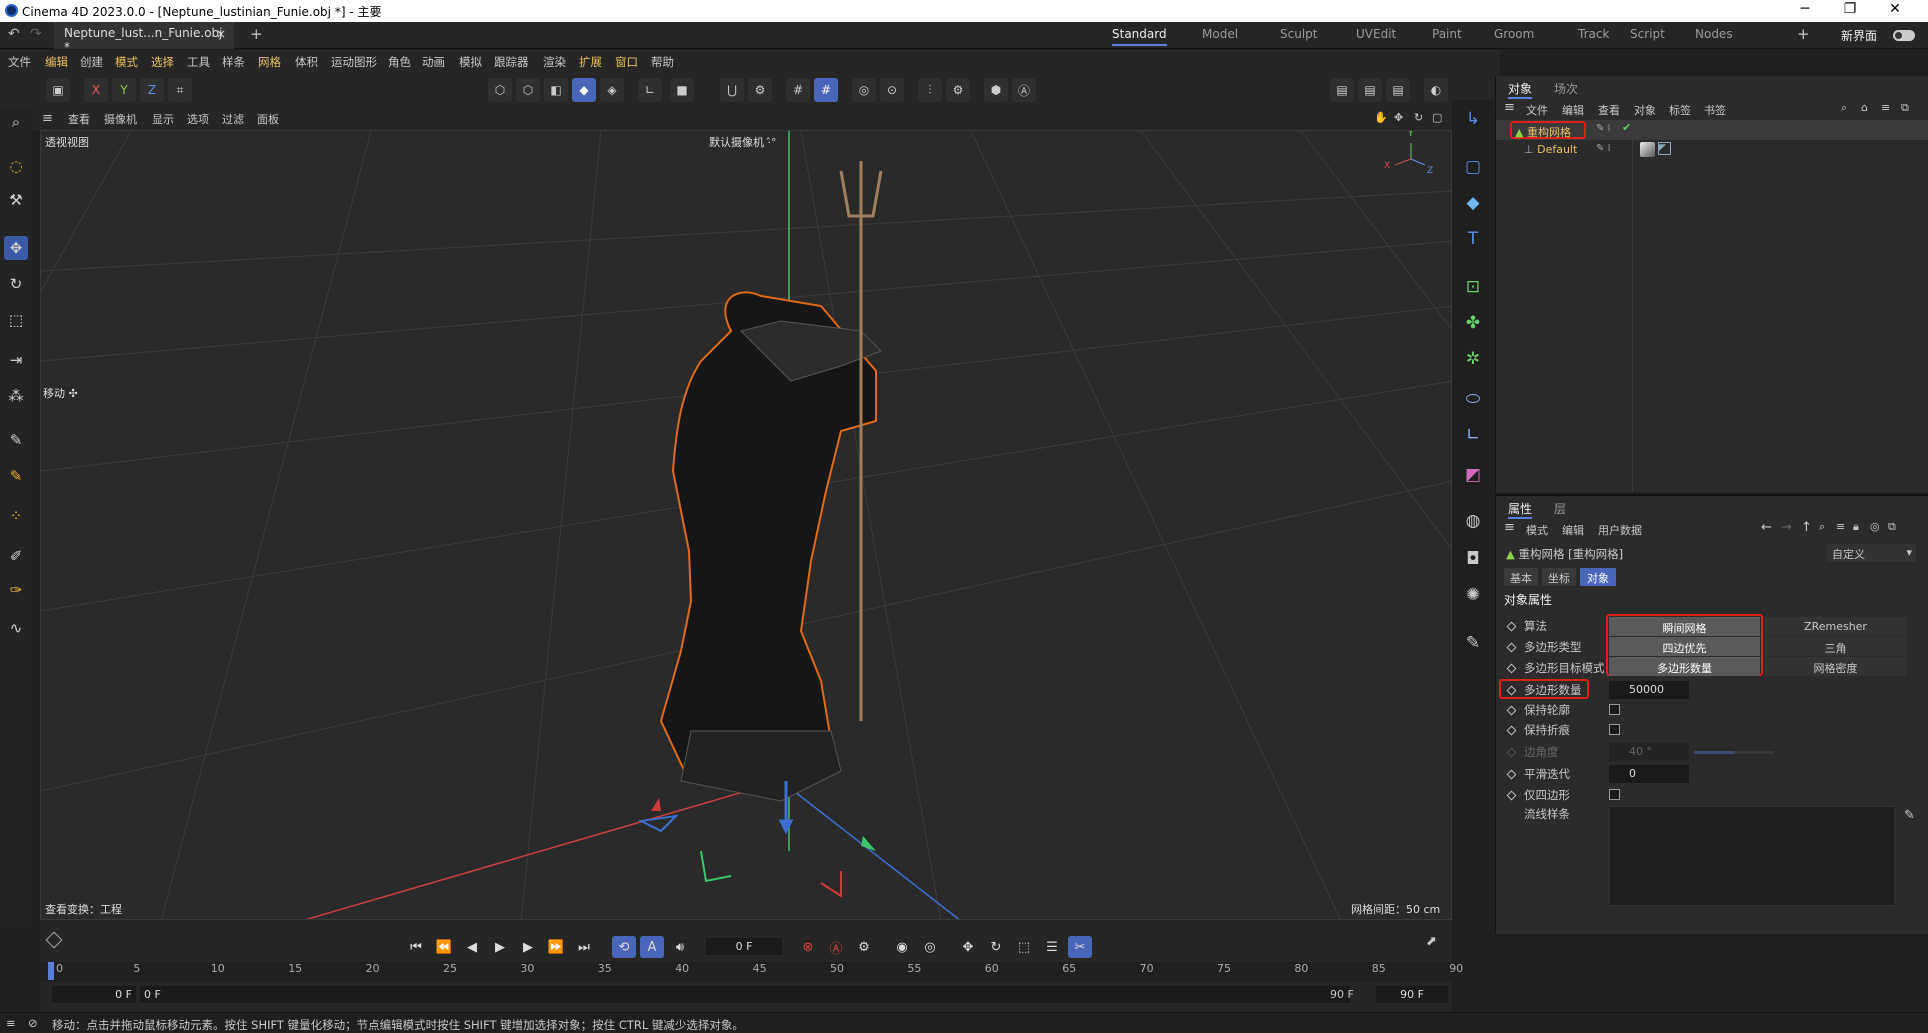  What do you see at coordinates (680, 947) in the screenshot?
I see `sound-icon: 🔊︎` at bounding box center [680, 947].